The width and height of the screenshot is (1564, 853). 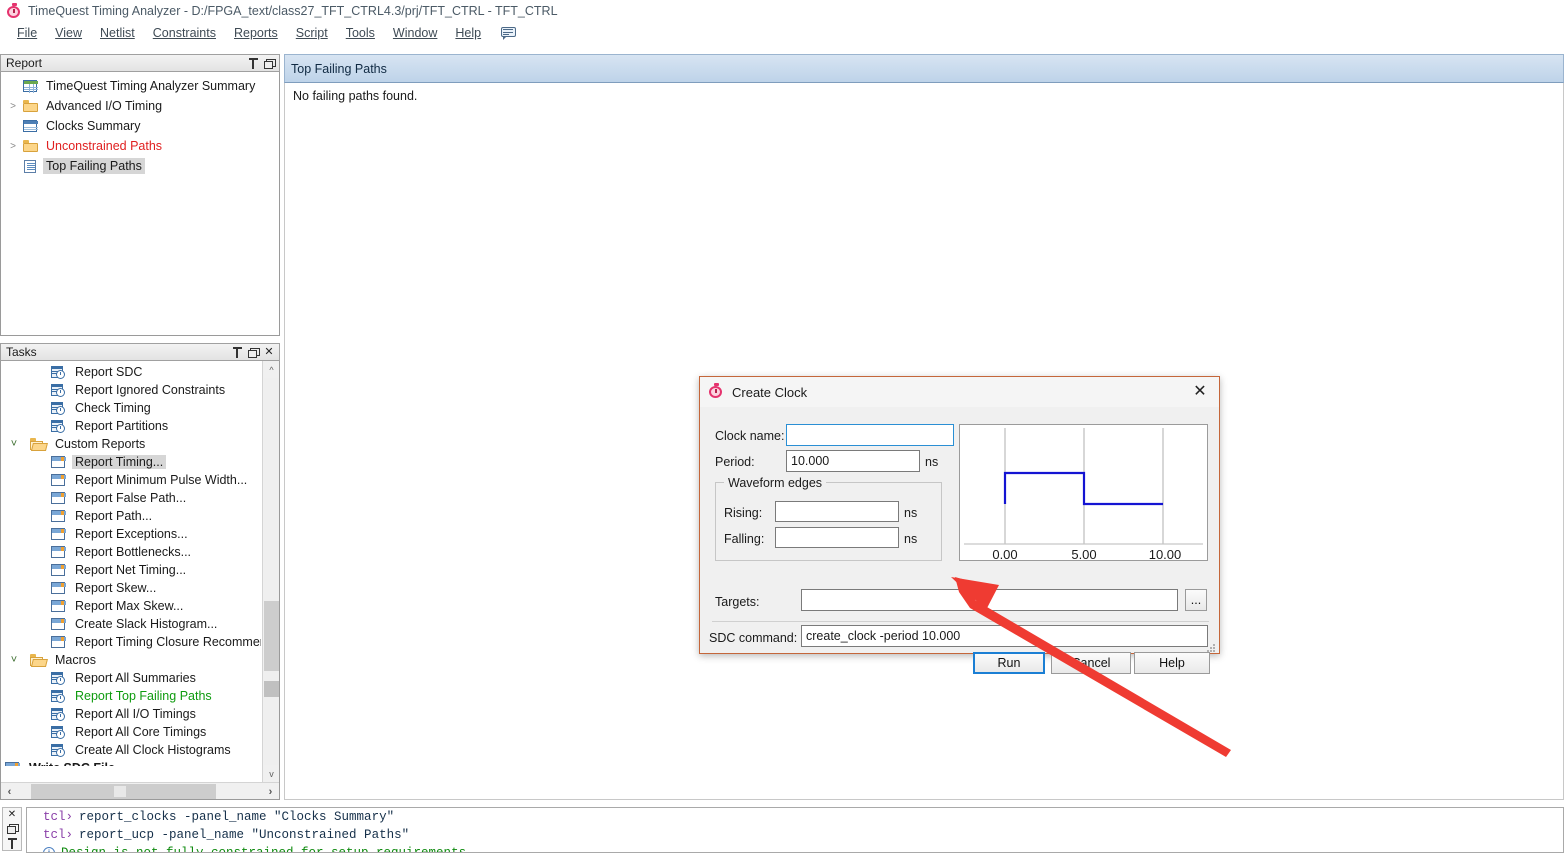 What do you see at coordinates (131, 444) in the screenshot?
I see `task-item: ˅ Custom Reports` at bounding box center [131, 444].